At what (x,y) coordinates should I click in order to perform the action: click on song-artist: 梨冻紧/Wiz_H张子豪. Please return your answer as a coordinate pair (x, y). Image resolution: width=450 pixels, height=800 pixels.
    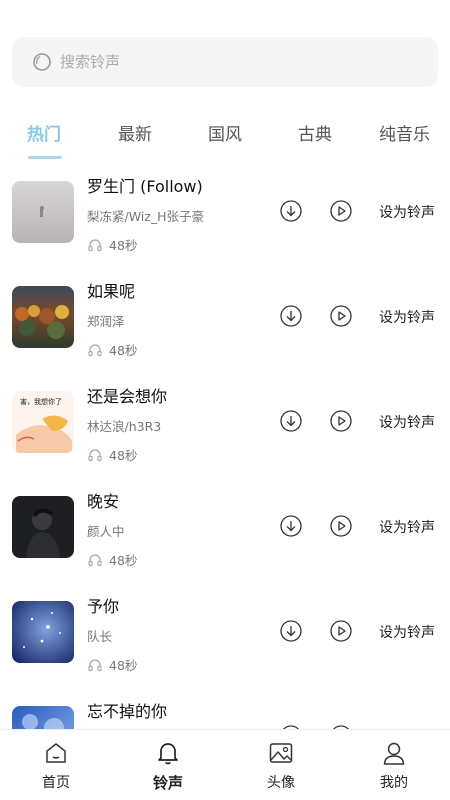
    Looking at the image, I should click on (145, 216).